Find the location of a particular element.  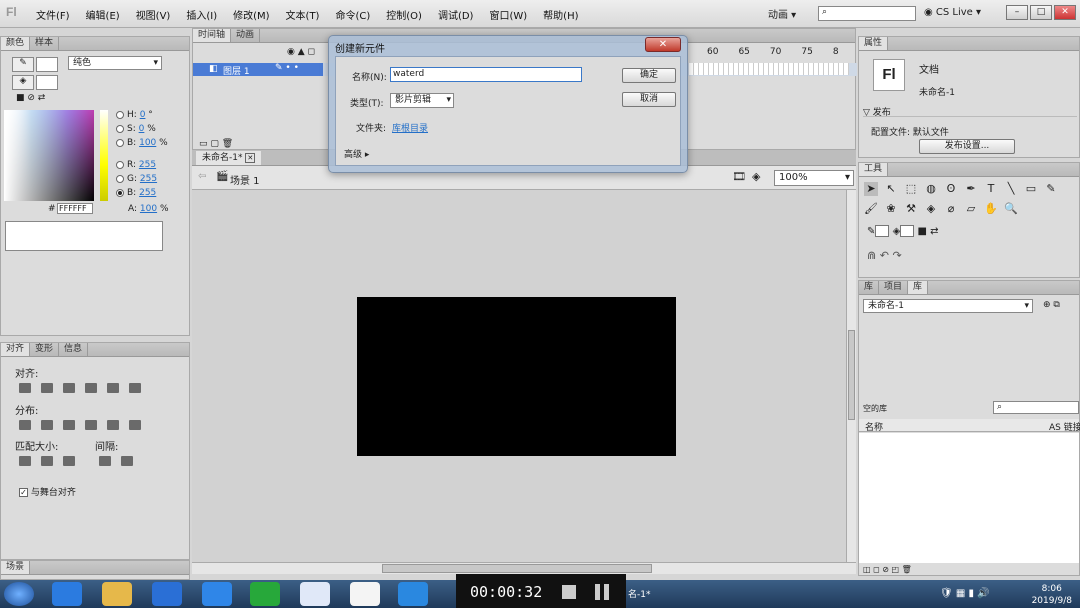

taskbar-window-label: 名-1* is located at coordinates (639, 593).